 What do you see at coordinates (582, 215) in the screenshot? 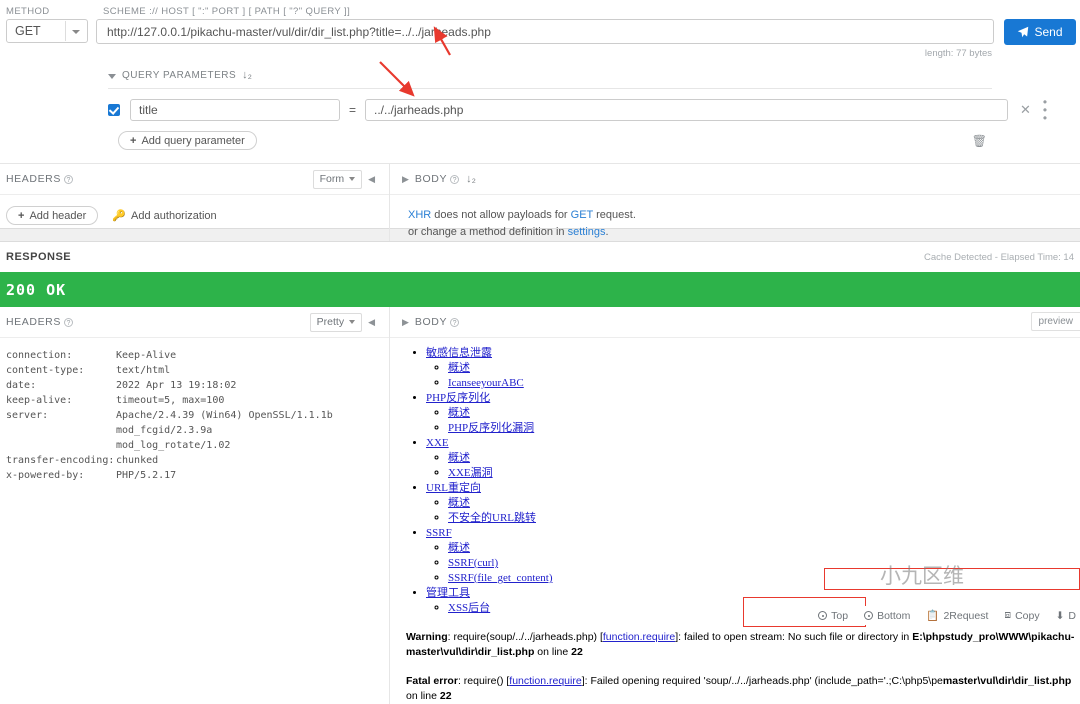
I see `get-link: GET` at bounding box center [582, 215].